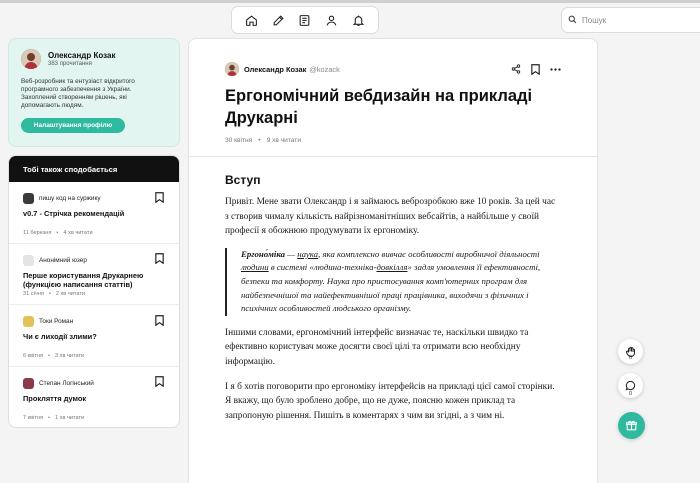 The height and width of the screenshot is (483, 700). I want to click on recommendation-author: Степан Логінський, so click(66, 383).